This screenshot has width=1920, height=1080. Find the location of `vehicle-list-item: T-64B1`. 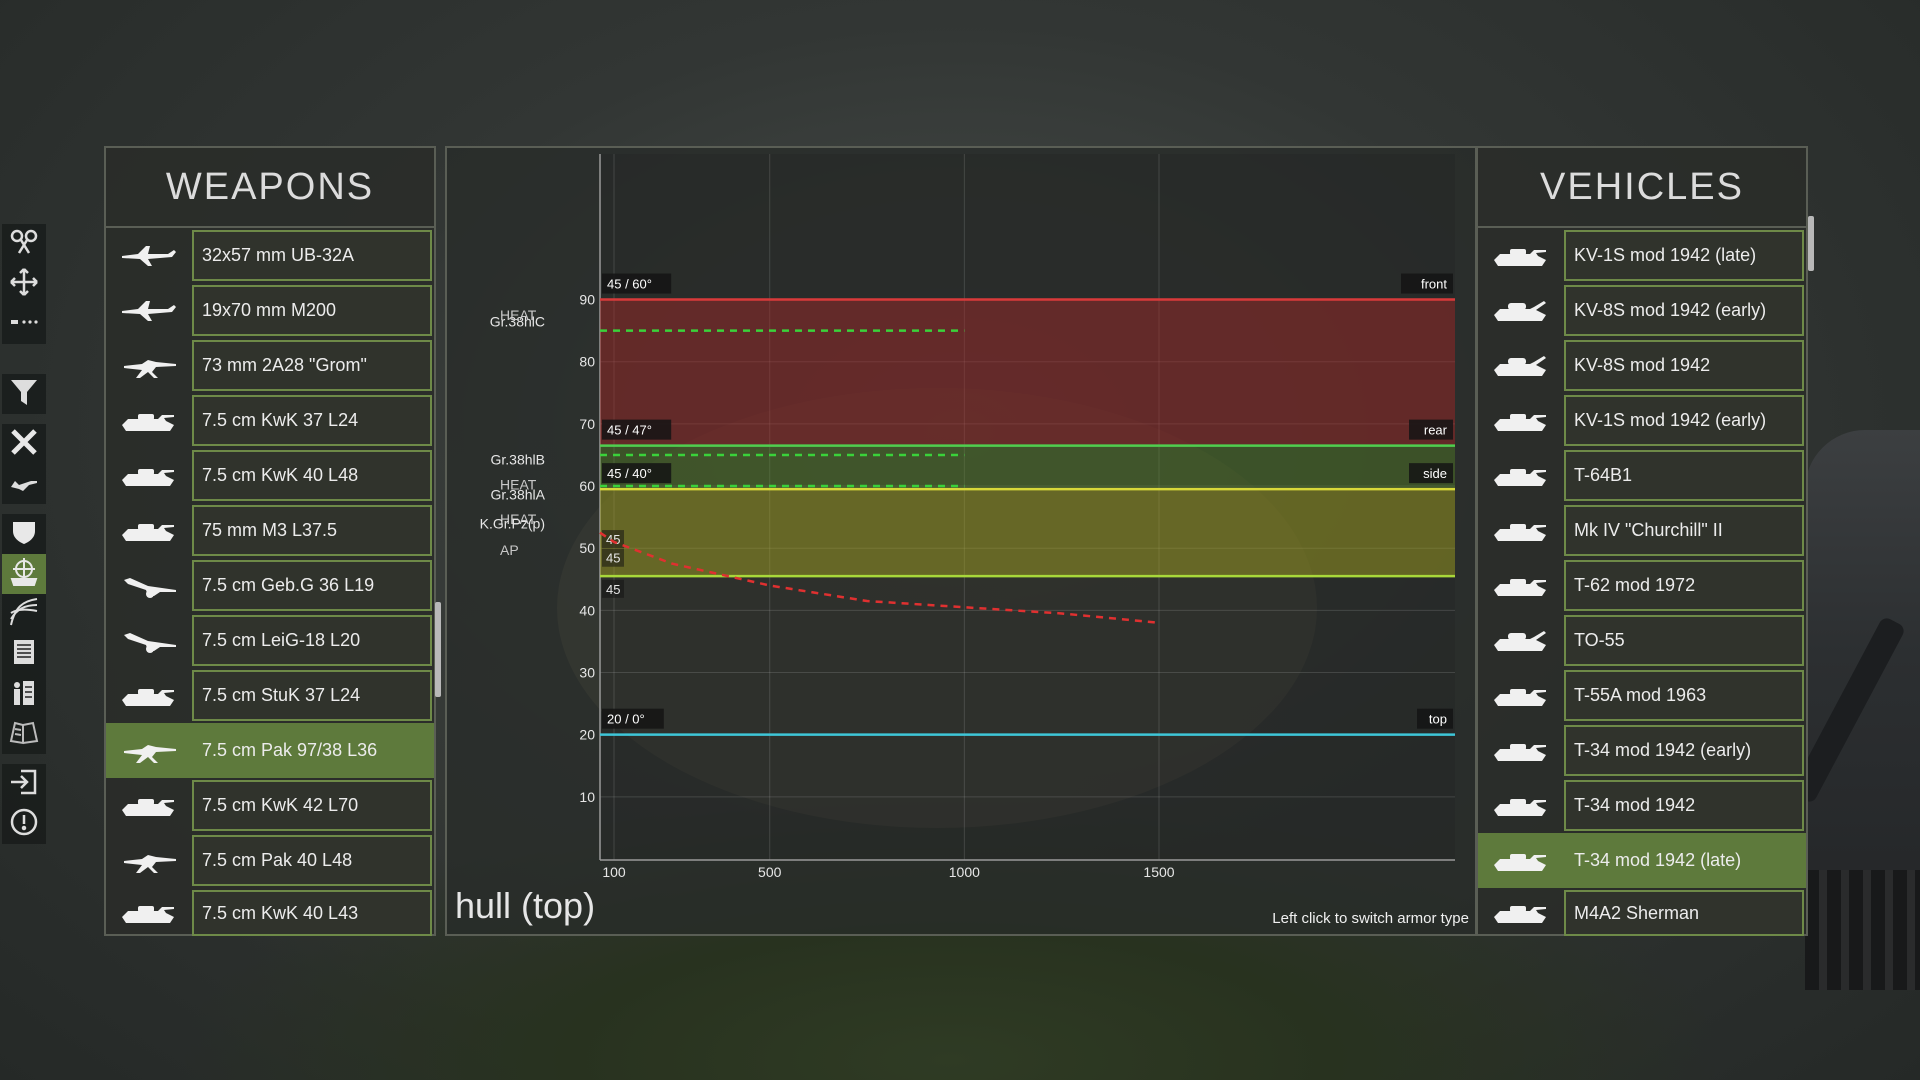

vehicle-list-item: T-64B1 is located at coordinates (1642, 475).